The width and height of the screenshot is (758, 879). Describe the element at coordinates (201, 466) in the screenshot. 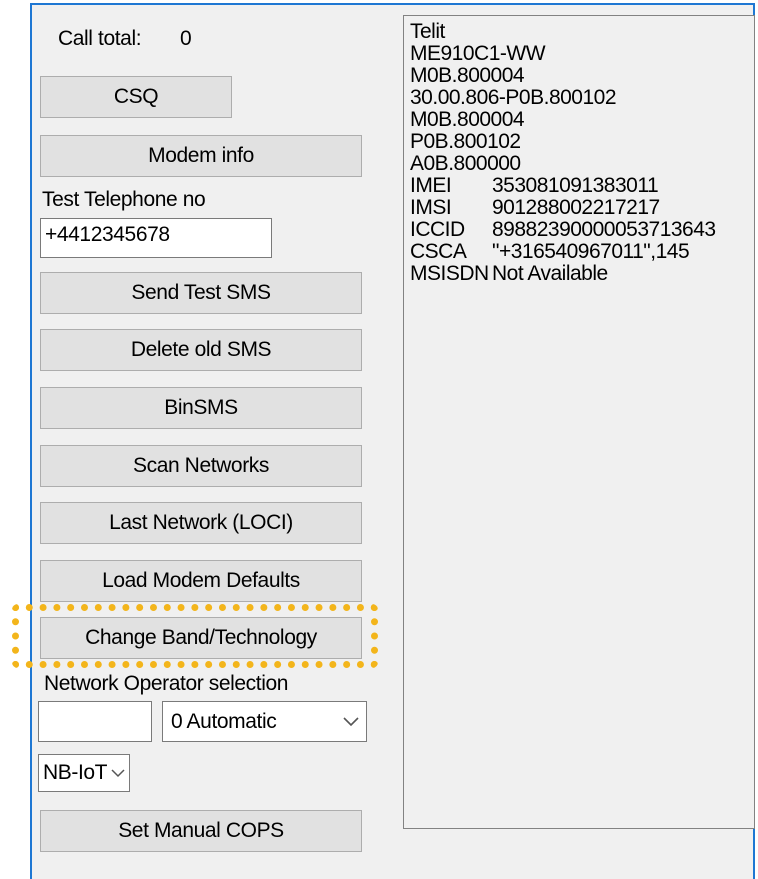

I see `scan-networks-button: Scan Networks` at that location.